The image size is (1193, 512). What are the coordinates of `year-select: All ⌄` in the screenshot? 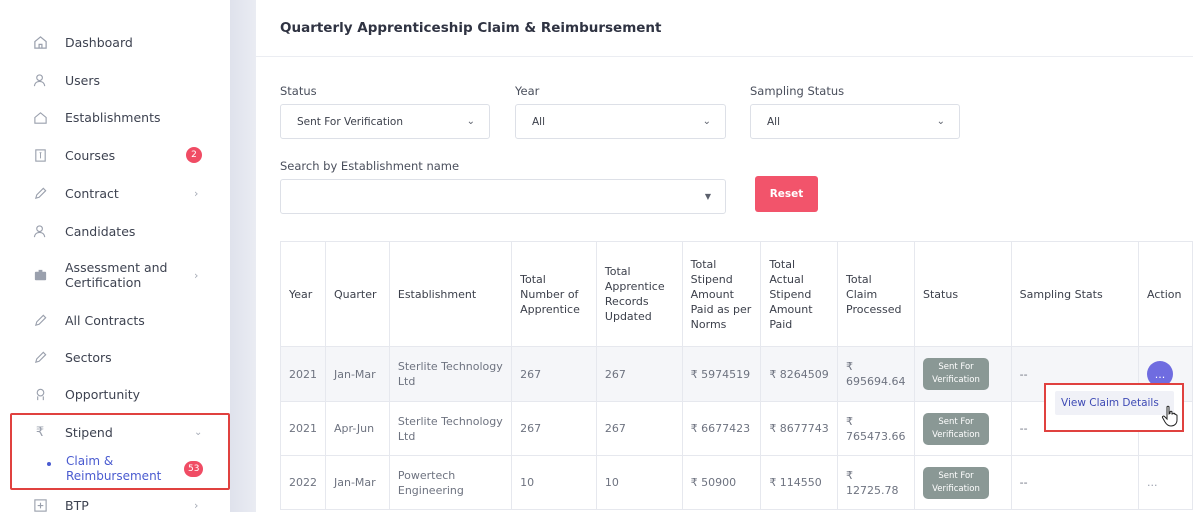 It's located at (620, 121).